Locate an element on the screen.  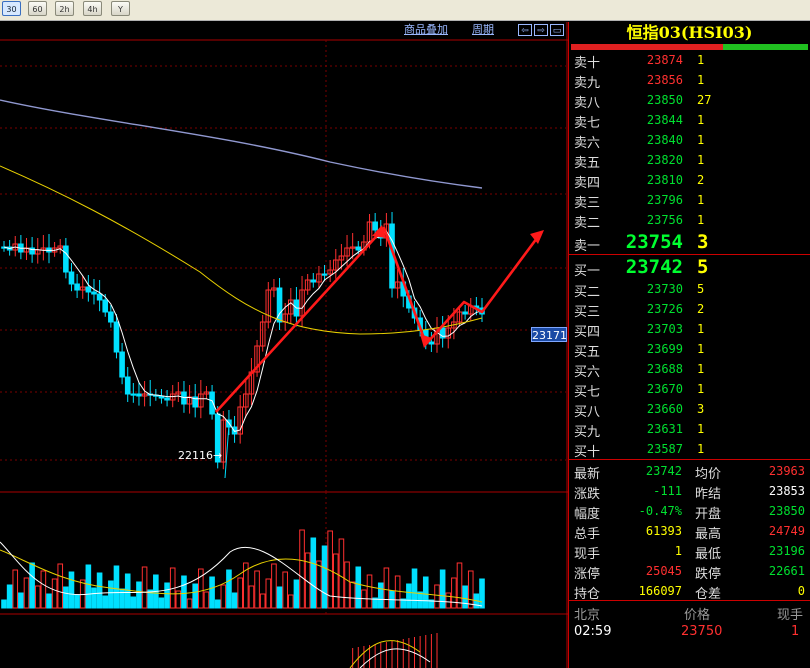
stats-row: 涨跌 -111 昨结 23853 is located at coordinates (689, 491).